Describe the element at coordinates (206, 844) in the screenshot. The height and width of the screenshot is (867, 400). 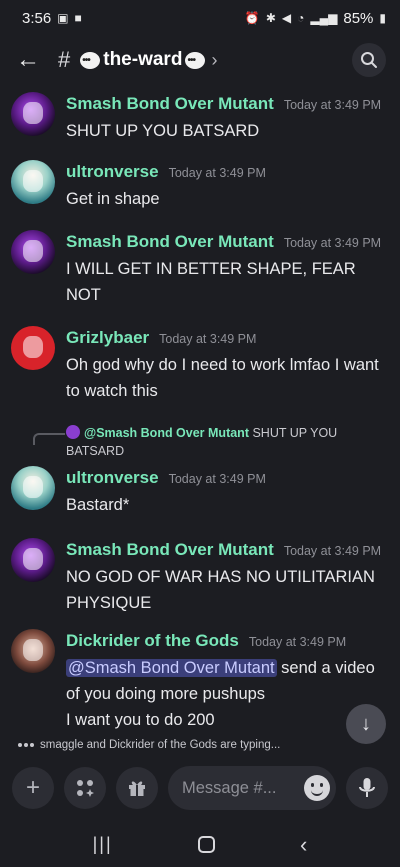
I see `home-icon` at that location.